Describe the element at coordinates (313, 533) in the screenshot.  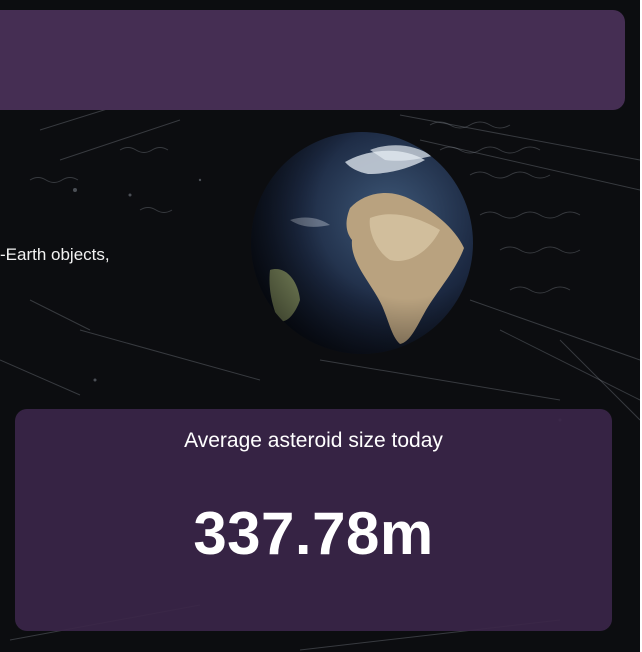
I see `stat-value: 337.78m` at that location.